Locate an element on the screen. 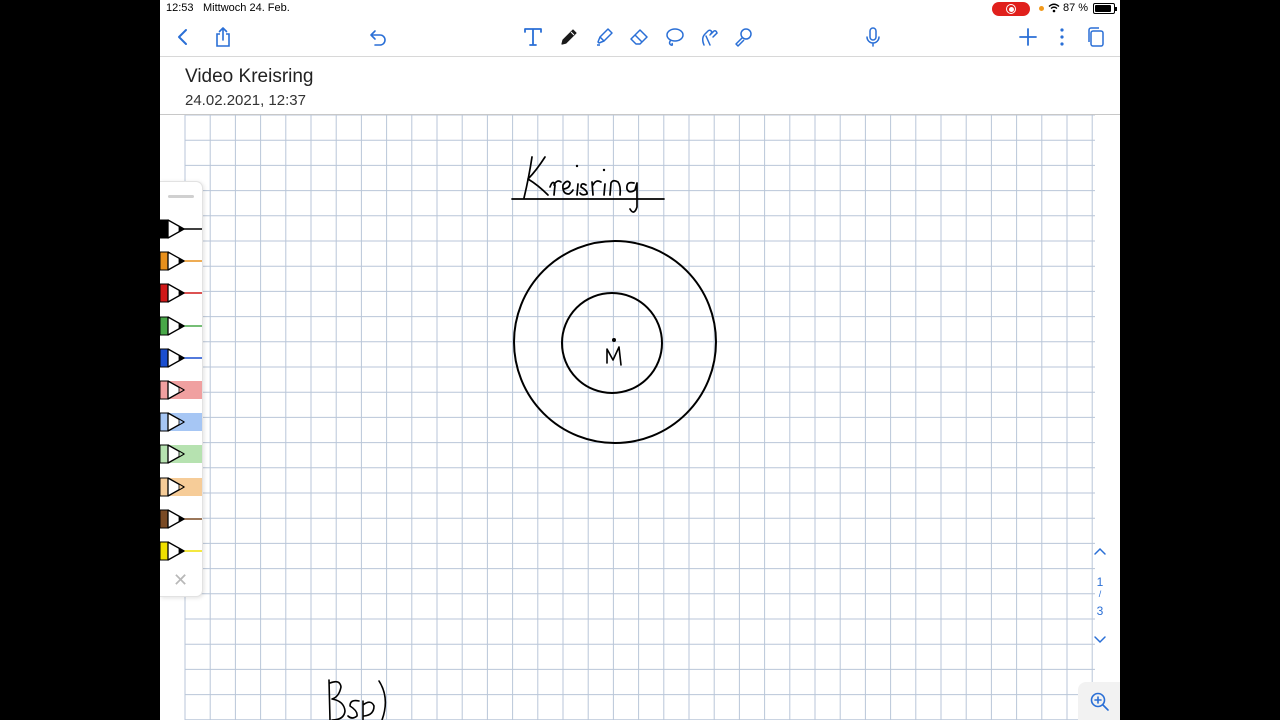 The height and width of the screenshot is (720, 1280). pen-tool-button is located at coordinates (569, 37).